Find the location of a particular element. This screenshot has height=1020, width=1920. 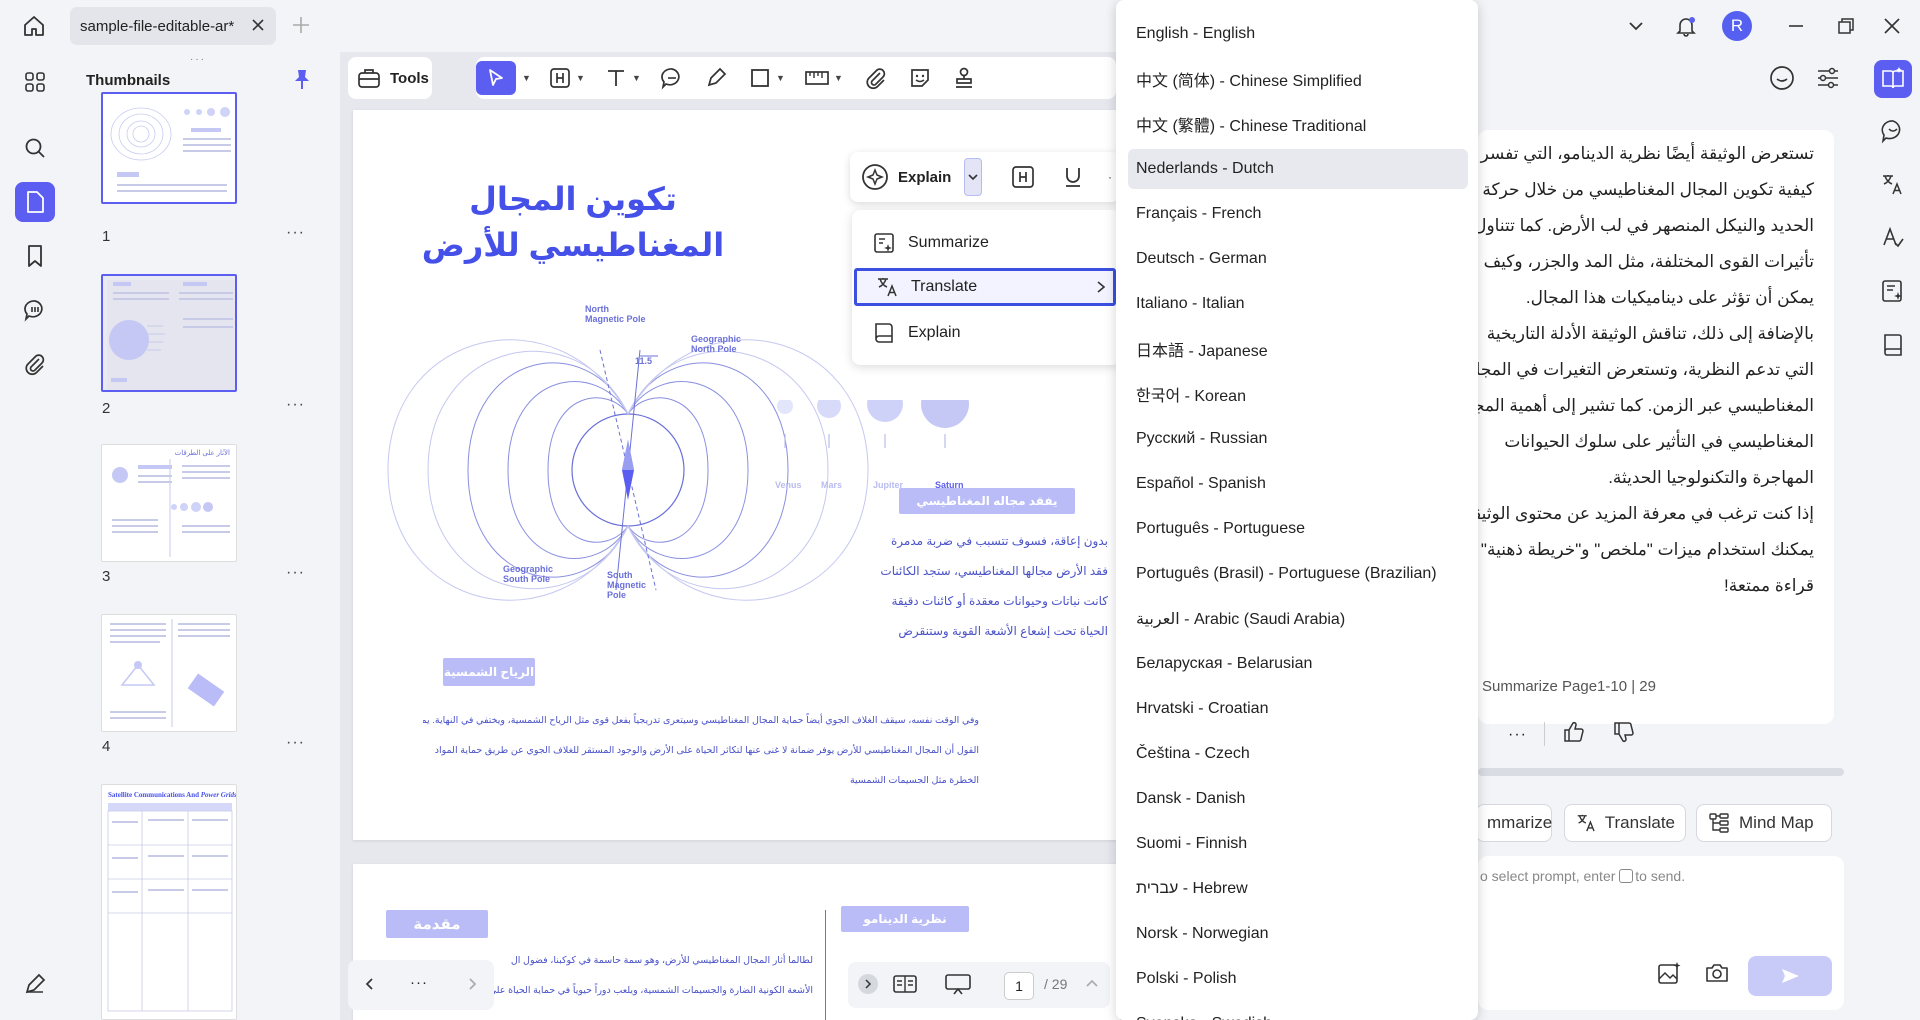

language-option: Hrvatski - Croatian is located at coordinates (1298, 709).